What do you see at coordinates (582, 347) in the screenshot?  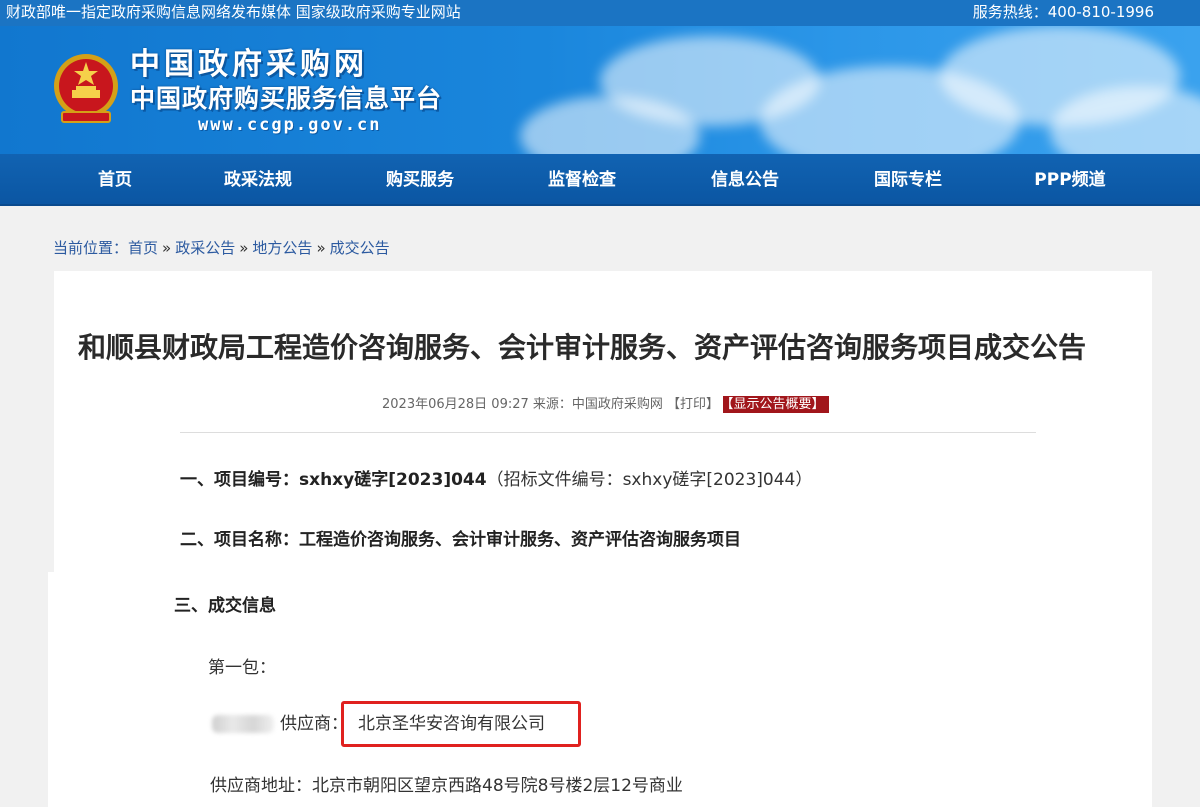 I see `page-title: 和顺县财政局工程造价咨询服务、会计审计服务、资产评估咨询服务项目成交公告` at bounding box center [582, 347].